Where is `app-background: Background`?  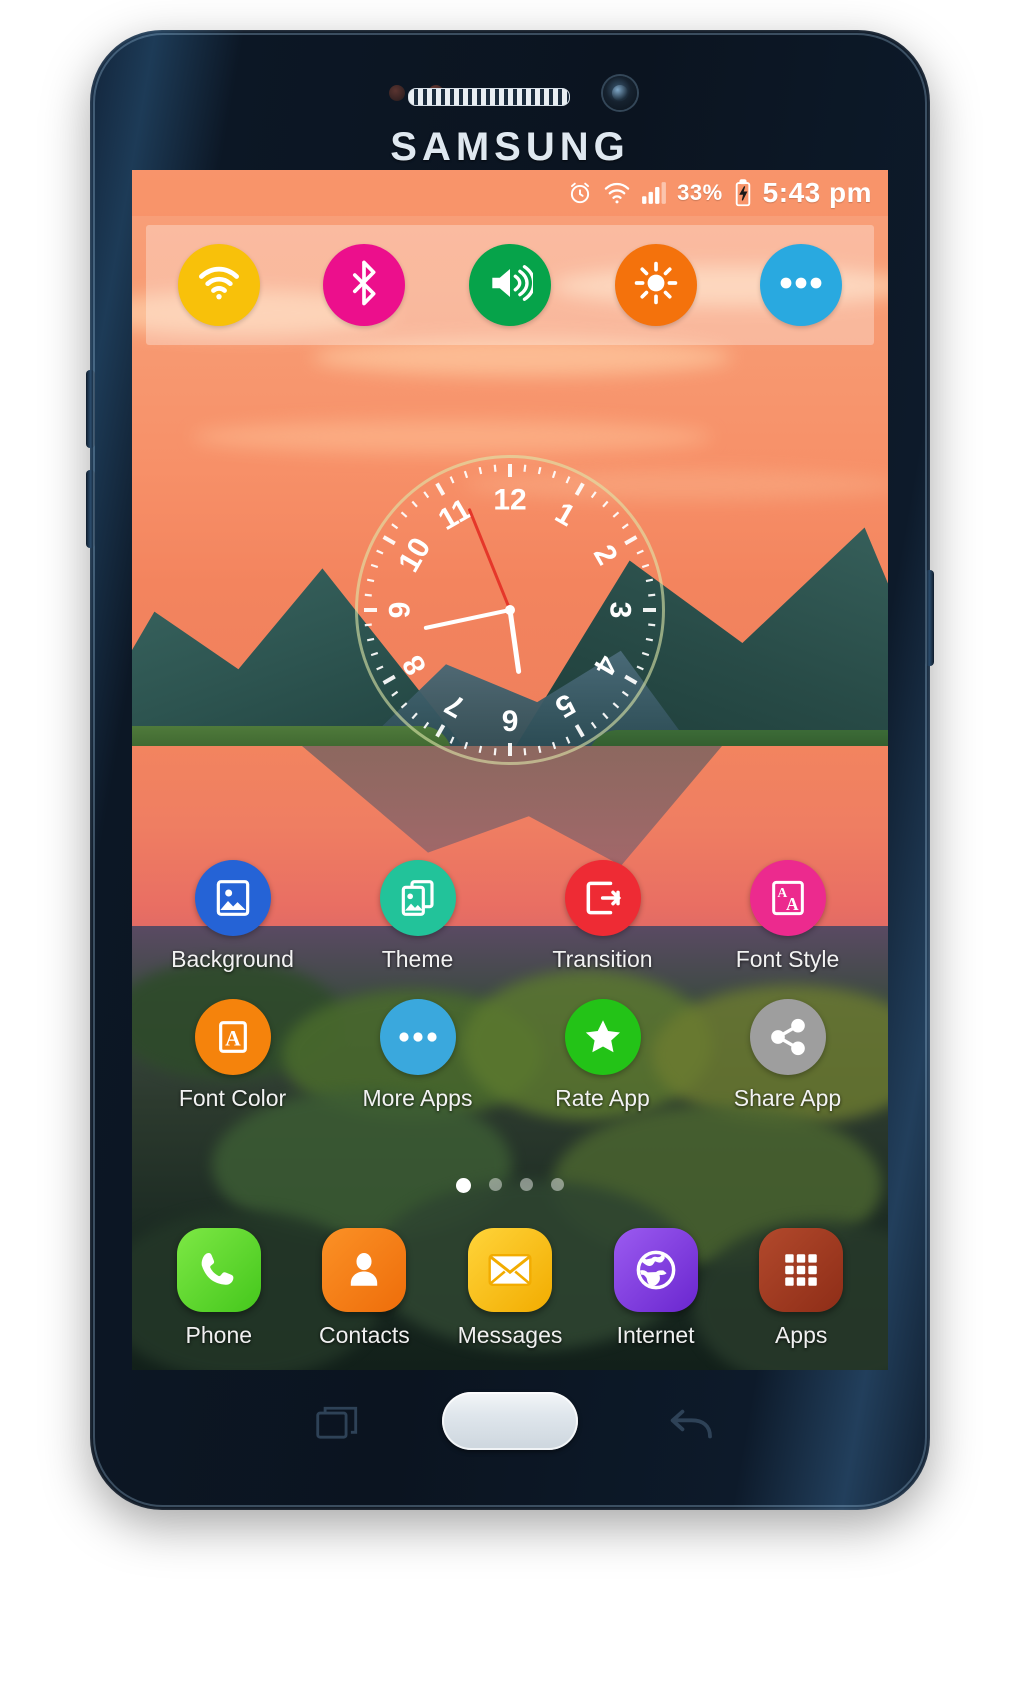 app-background: Background is located at coordinates (233, 916).